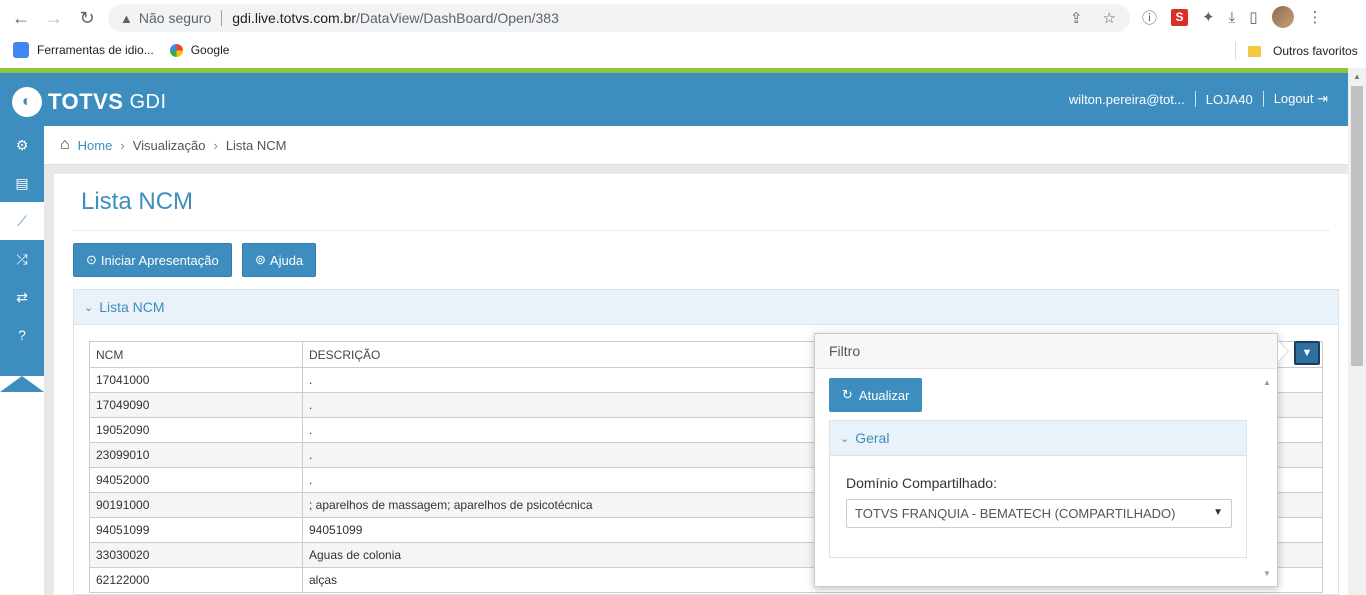 The width and height of the screenshot is (1366, 595). What do you see at coordinates (884, 395) in the screenshot?
I see `refresh-label: Atualizar` at bounding box center [884, 395].